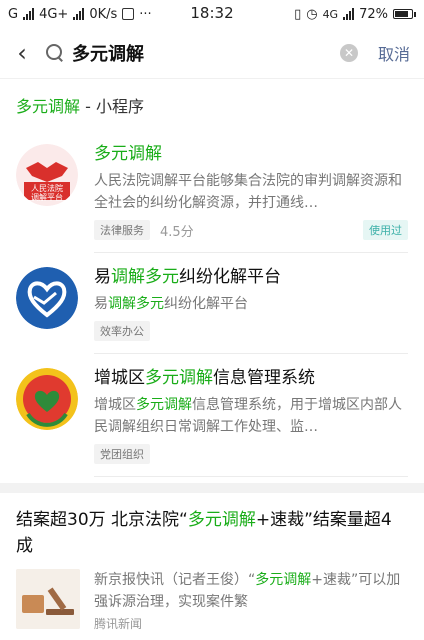 This screenshot has width=424, height=640. What do you see at coordinates (48, 599) in the screenshot?
I see `news-thumbnail-image` at bounding box center [48, 599].